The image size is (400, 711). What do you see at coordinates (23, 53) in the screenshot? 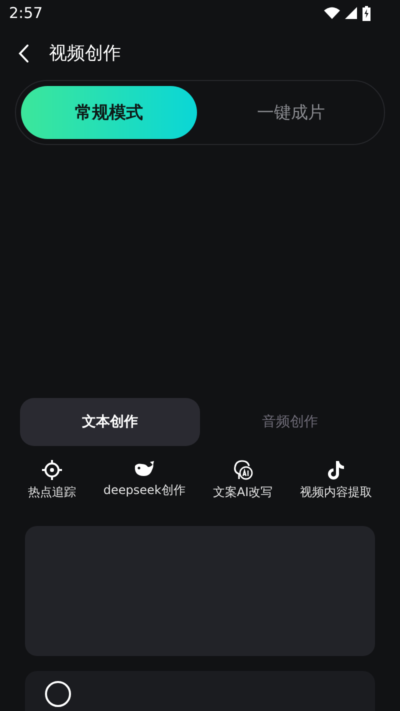
I see `back-icon` at bounding box center [23, 53].